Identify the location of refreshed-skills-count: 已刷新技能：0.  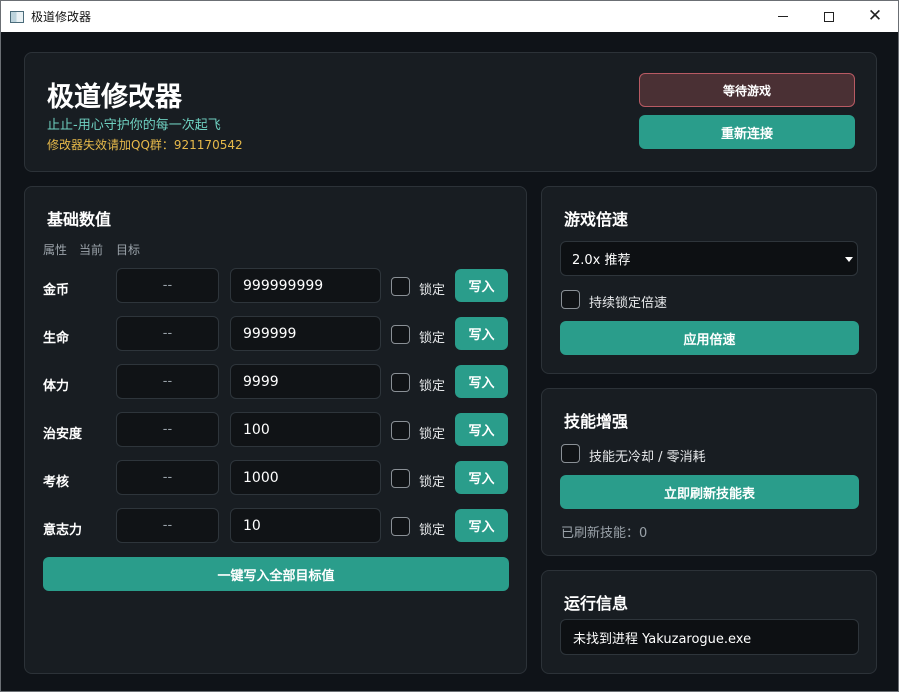
(604, 533).